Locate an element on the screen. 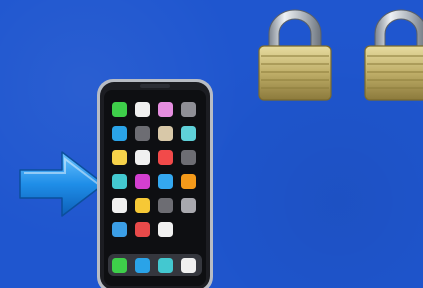  right-arrow-icon is located at coordinates (62, 184).